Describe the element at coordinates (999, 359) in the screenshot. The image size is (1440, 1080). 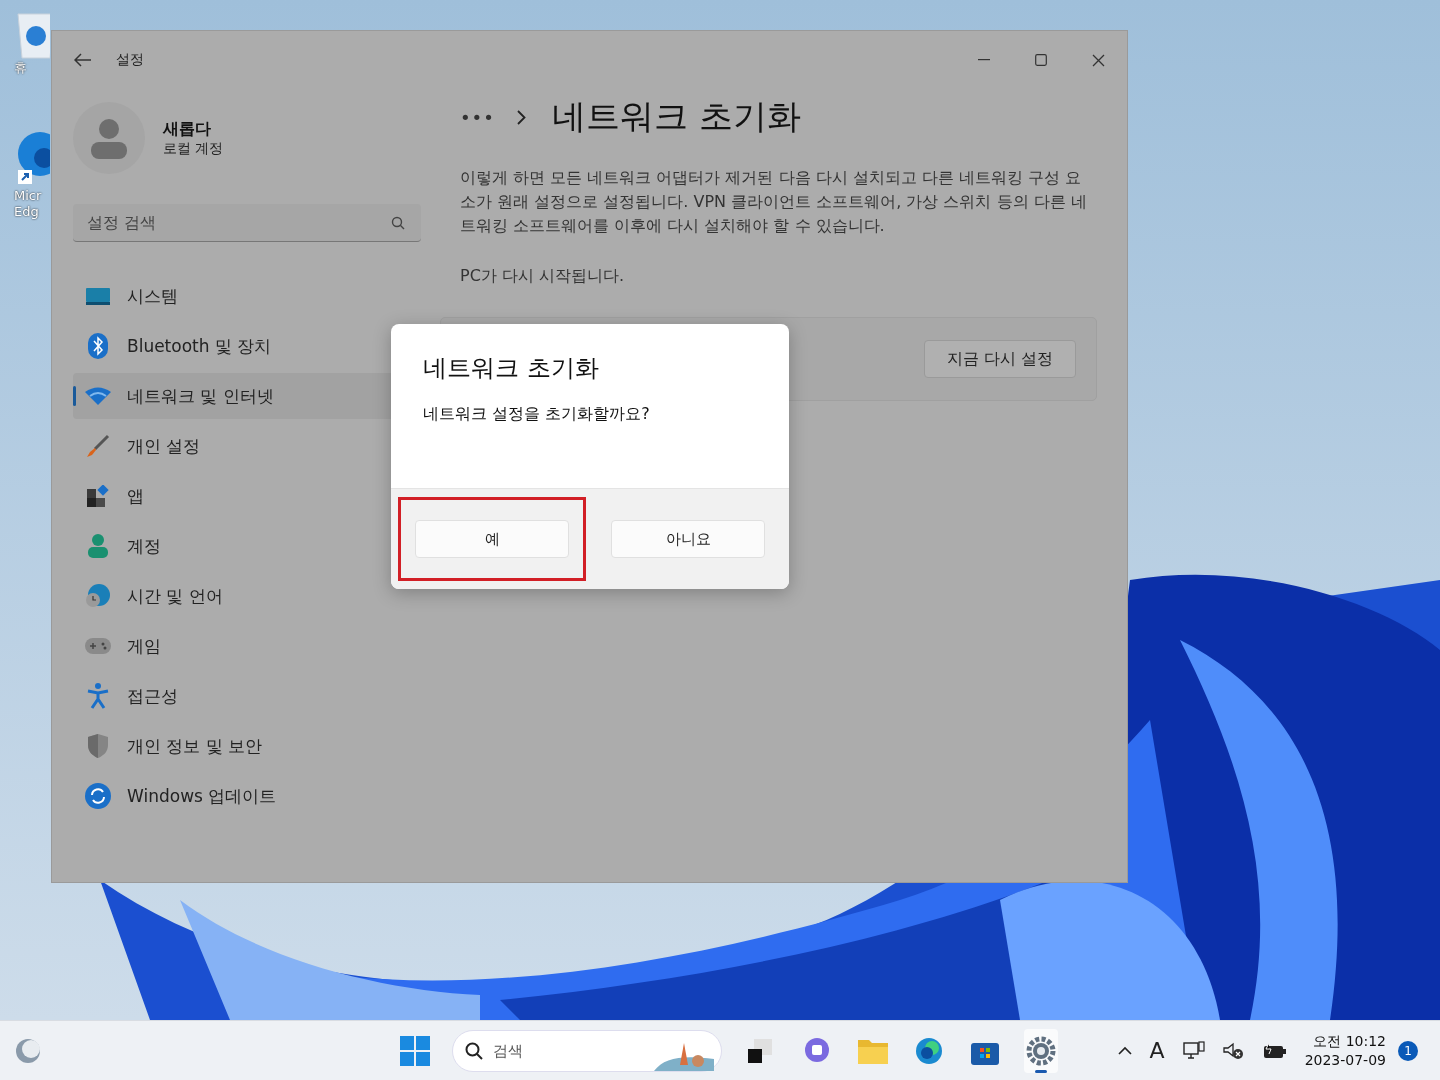
I see `reset-now-button: 지금 다시 설정` at that location.